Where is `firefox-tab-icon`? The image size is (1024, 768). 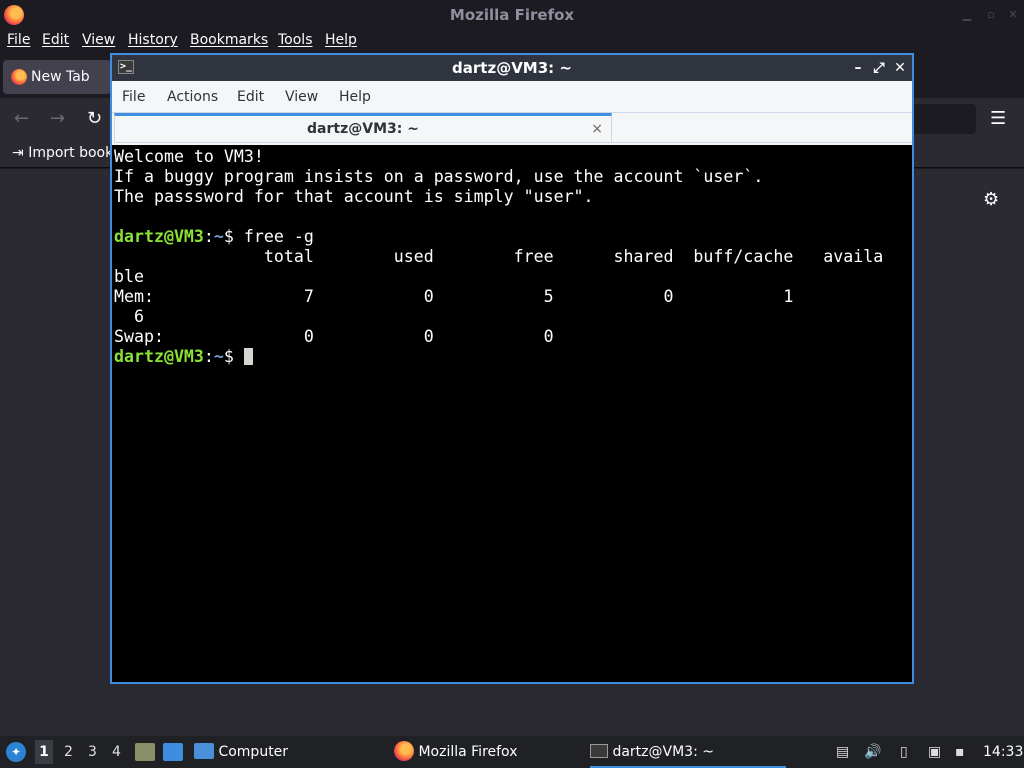 firefox-tab-icon is located at coordinates (19, 77).